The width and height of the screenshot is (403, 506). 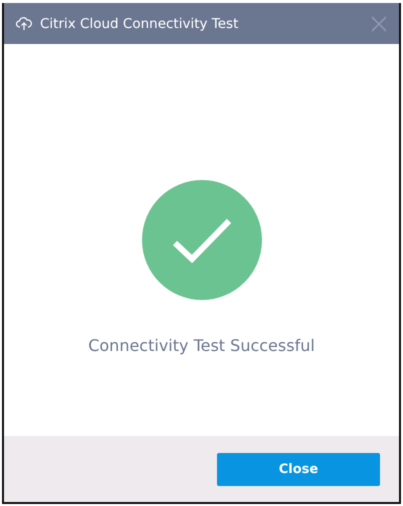 I want to click on cloud-upload-icon, so click(x=24, y=23).